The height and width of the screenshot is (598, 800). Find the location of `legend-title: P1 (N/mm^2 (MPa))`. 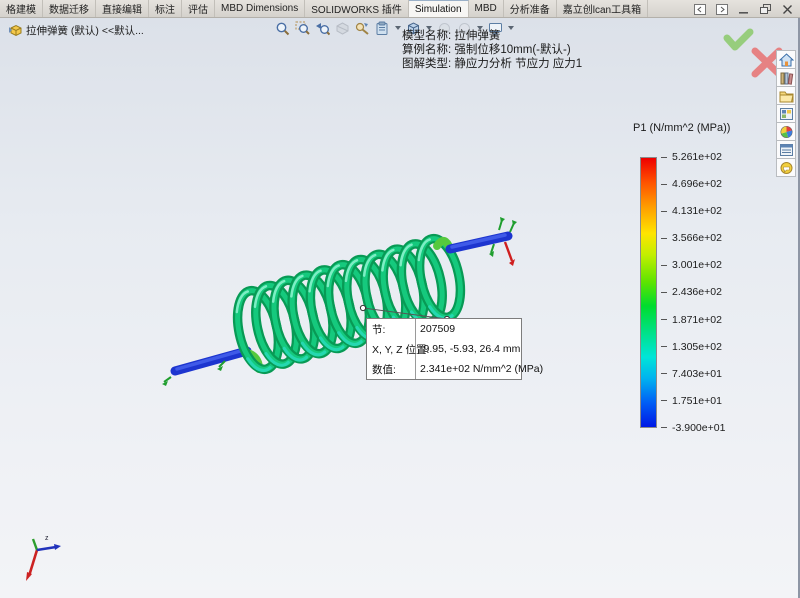

legend-title: P1 (N/mm^2 (MPa)) is located at coordinates (682, 128).